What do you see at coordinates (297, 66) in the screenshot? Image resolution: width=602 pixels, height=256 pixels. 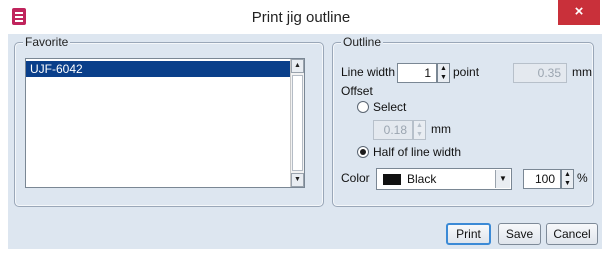 I see `scroll-up-arrow-icon: ▲` at bounding box center [297, 66].